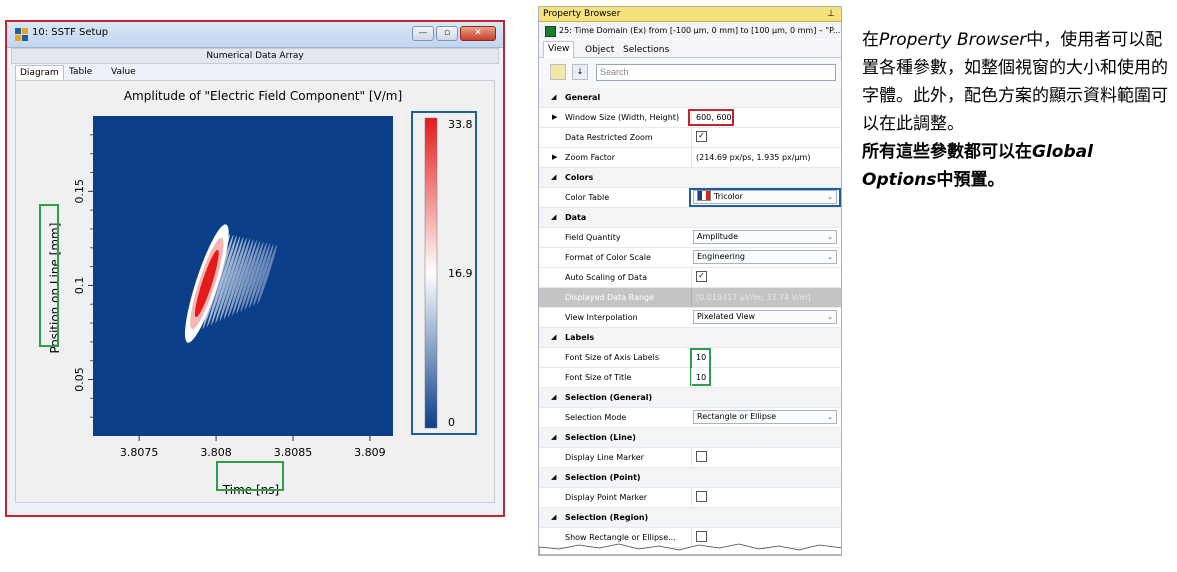  What do you see at coordinates (596, 417) in the screenshot?
I see `property-label: Selection Mode` at bounding box center [596, 417].